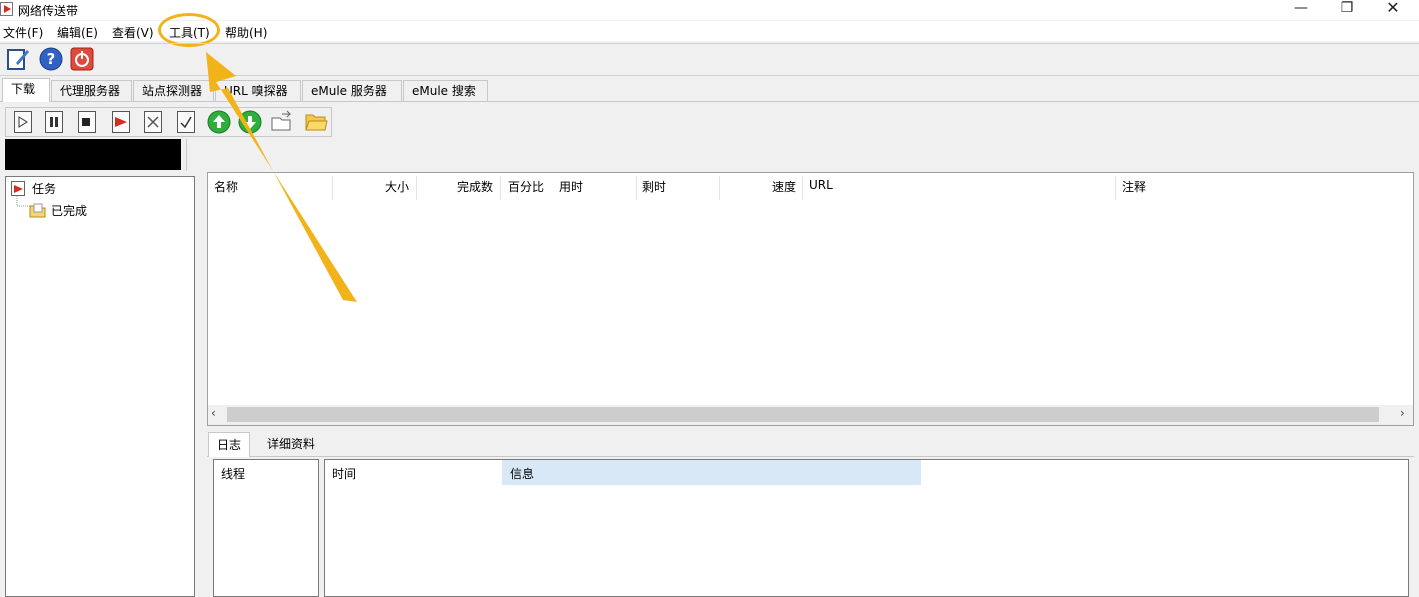 Image resolution: width=1419 pixels, height=597 pixels. Describe the element at coordinates (93, 154) in the screenshot. I see `black-overlay` at that location.